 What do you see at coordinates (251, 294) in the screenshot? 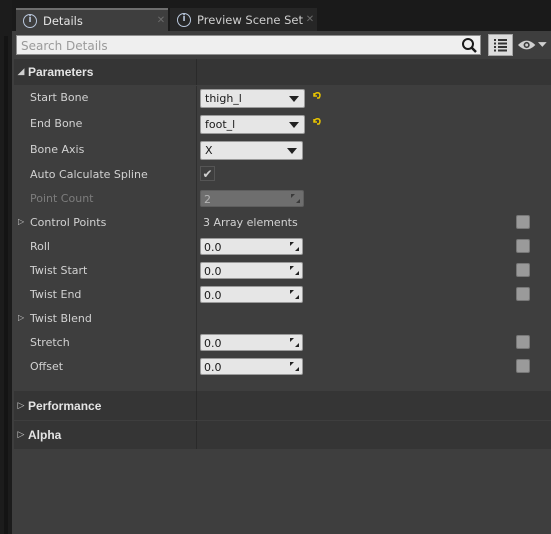
I see `twist-end-field: 0.0` at bounding box center [251, 294].